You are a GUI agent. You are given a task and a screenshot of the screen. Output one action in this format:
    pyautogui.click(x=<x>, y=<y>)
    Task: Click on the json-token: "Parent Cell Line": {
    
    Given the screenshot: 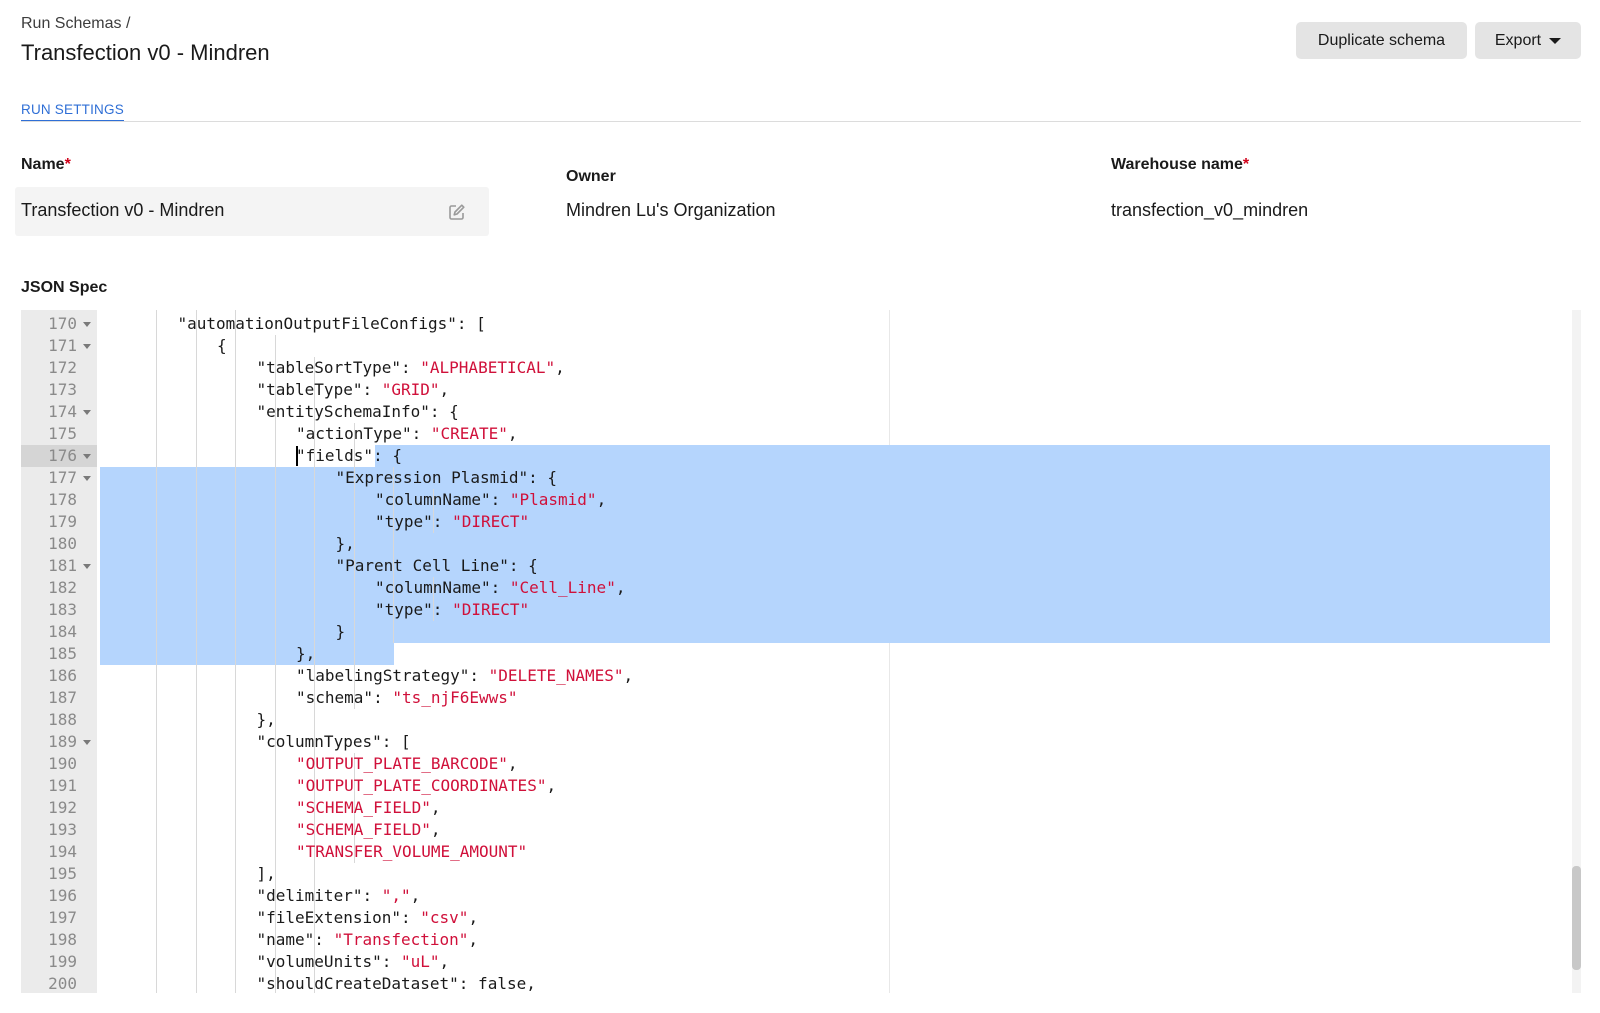 What is the action you would take?
    pyautogui.click(x=436, y=565)
    